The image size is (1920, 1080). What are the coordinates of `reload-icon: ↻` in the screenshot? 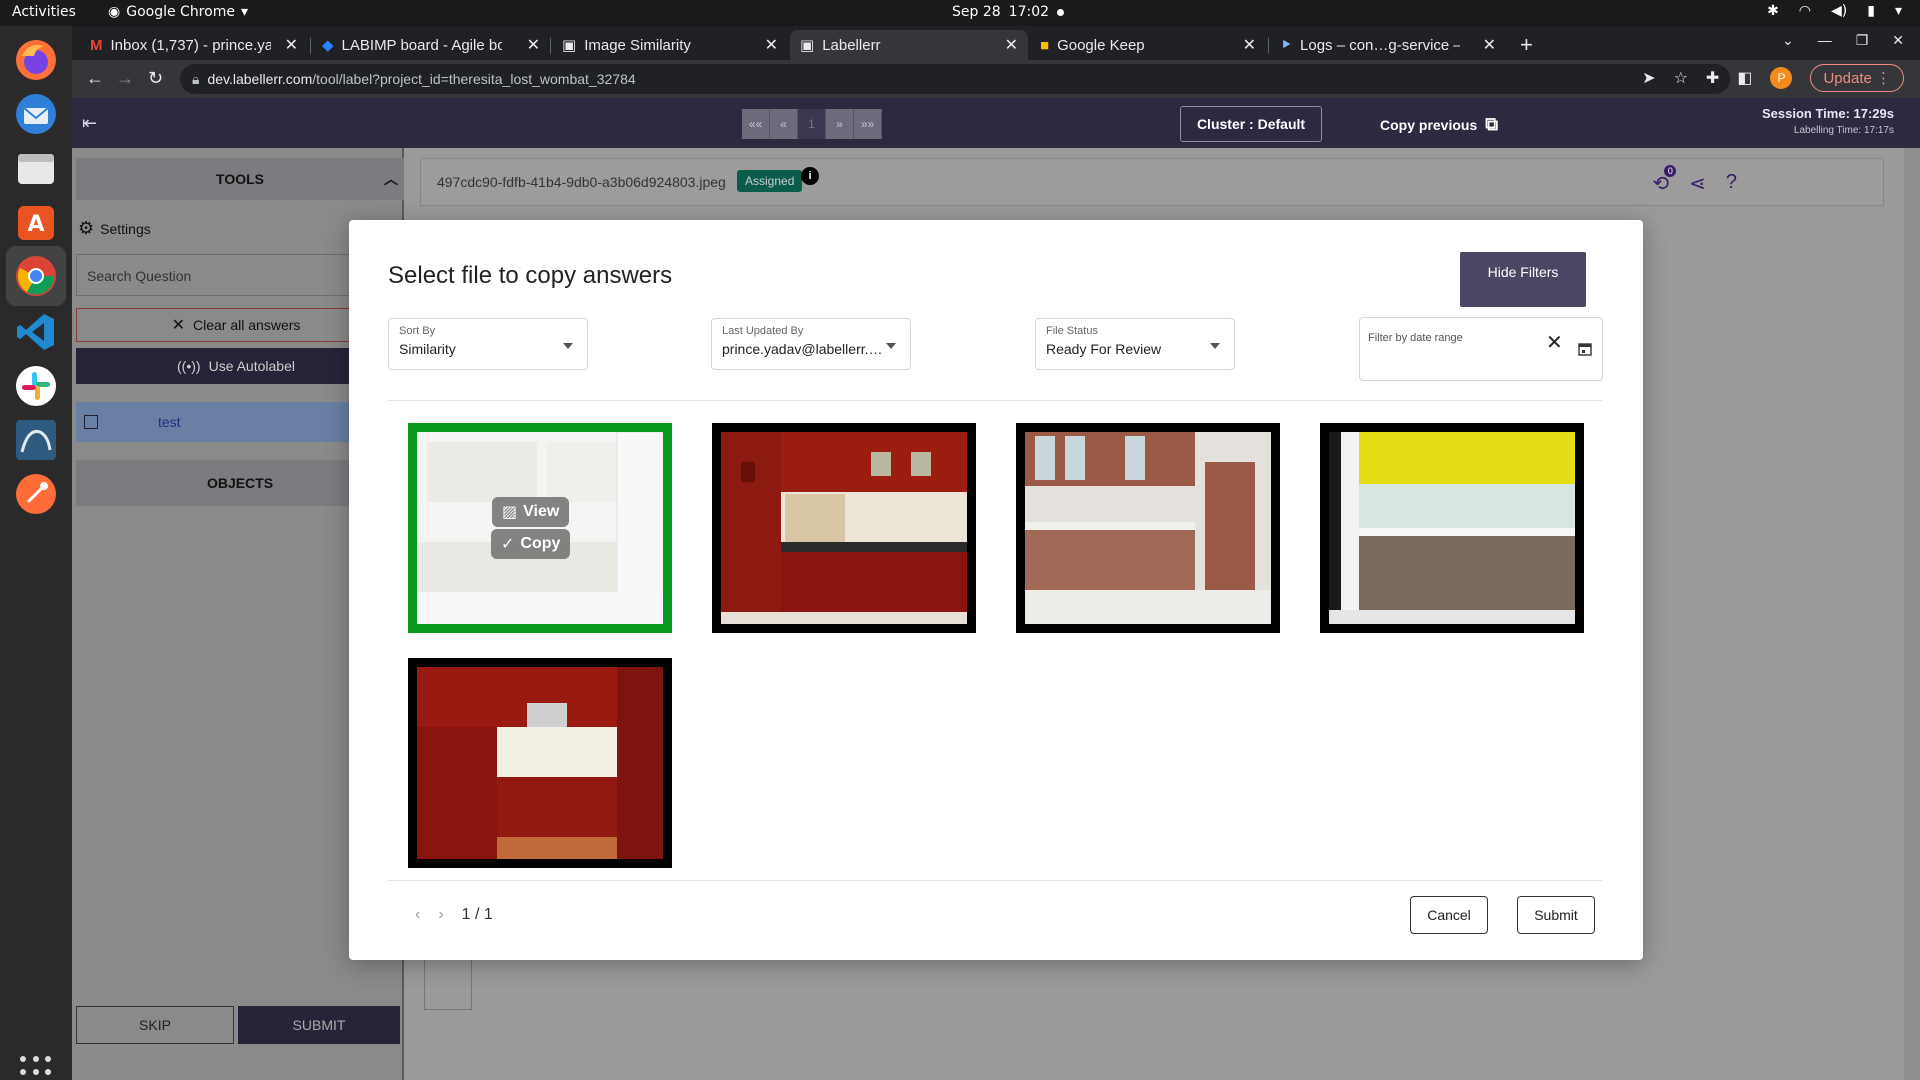 It's located at (155, 78).